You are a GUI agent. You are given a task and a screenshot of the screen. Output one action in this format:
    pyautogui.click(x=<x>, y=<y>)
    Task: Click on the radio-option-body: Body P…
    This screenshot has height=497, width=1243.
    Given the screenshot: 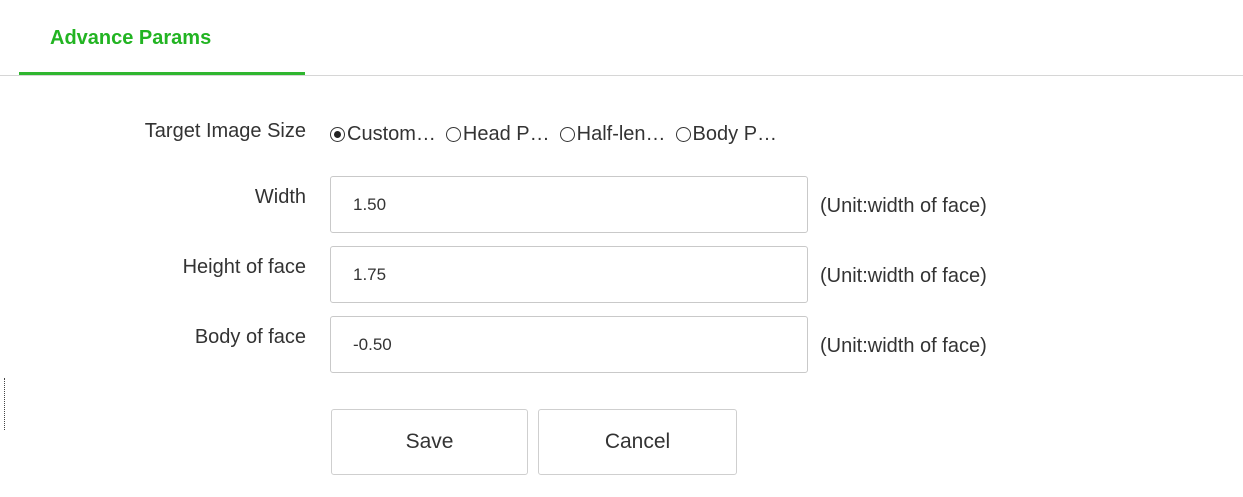 What is the action you would take?
    pyautogui.click(x=726, y=134)
    